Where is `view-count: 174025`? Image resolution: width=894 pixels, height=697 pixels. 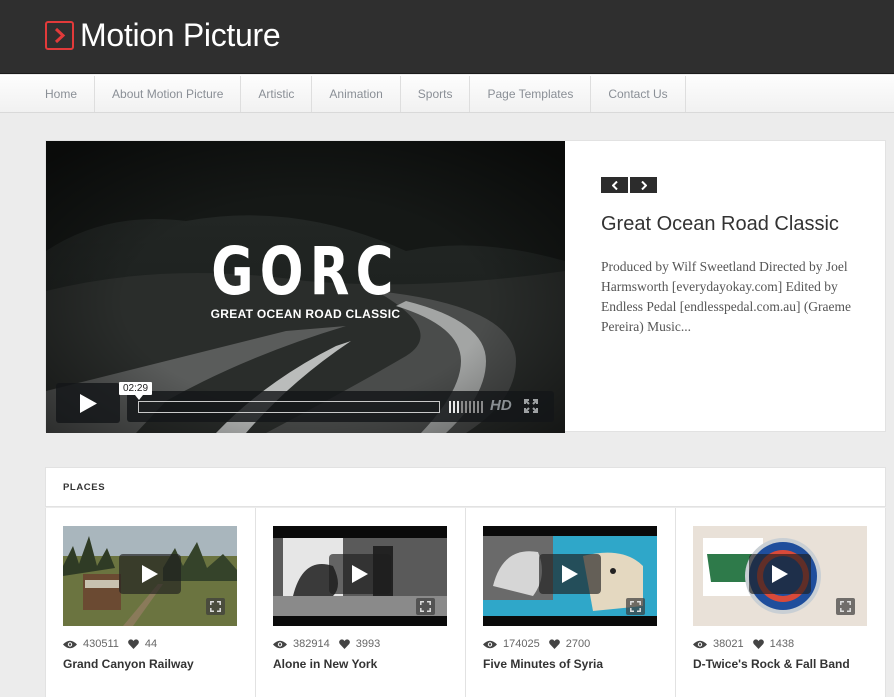 view-count: 174025 is located at coordinates (521, 644).